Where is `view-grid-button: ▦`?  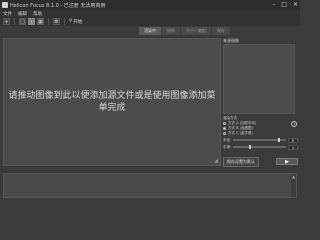
view-grid-button: ▦ is located at coordinates (40, 21).